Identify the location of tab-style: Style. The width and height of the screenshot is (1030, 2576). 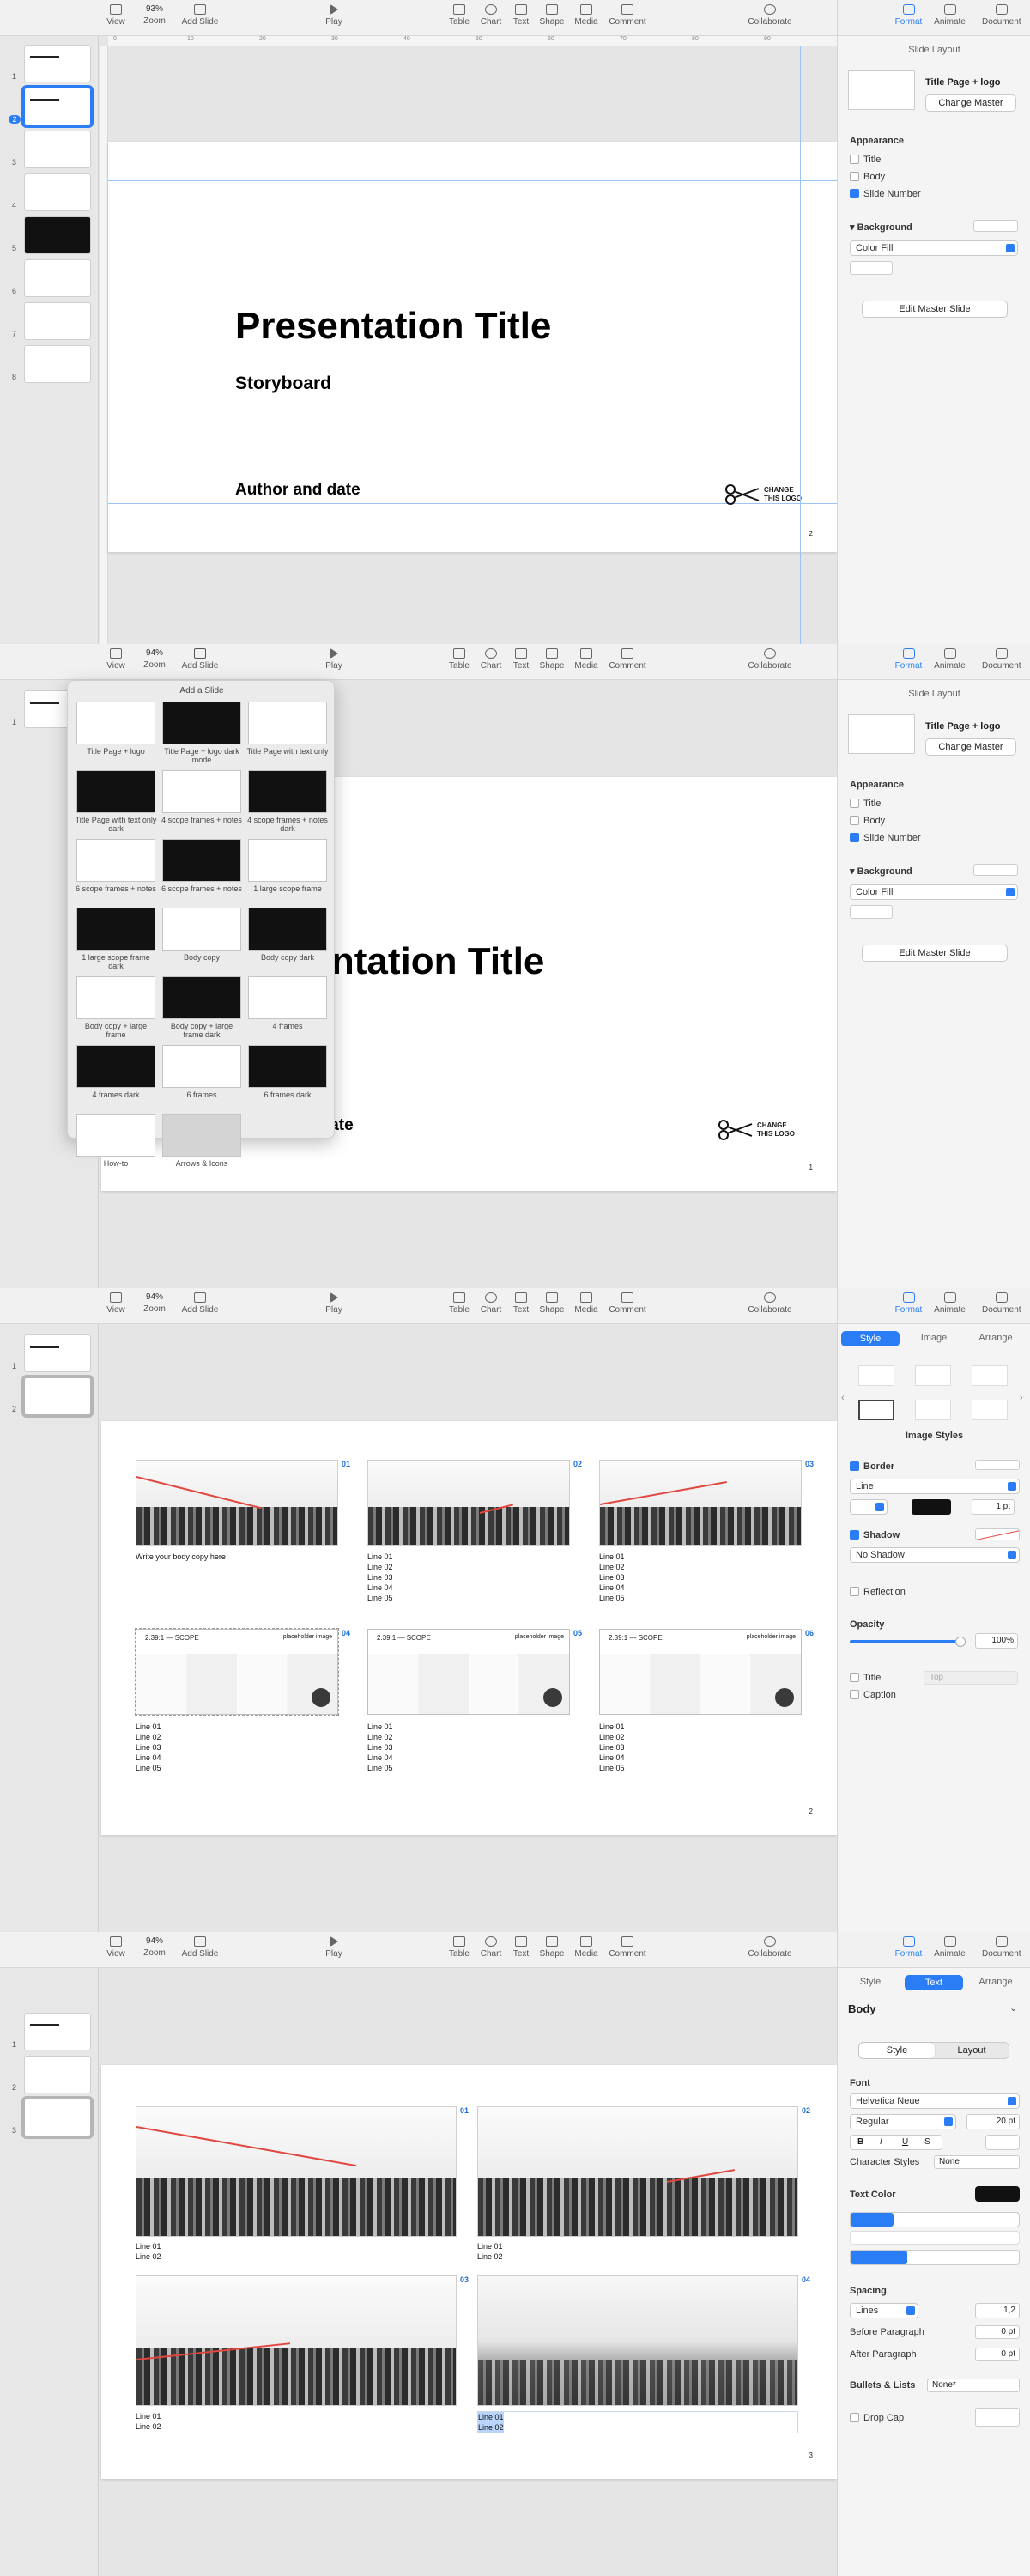
(870, 1982).